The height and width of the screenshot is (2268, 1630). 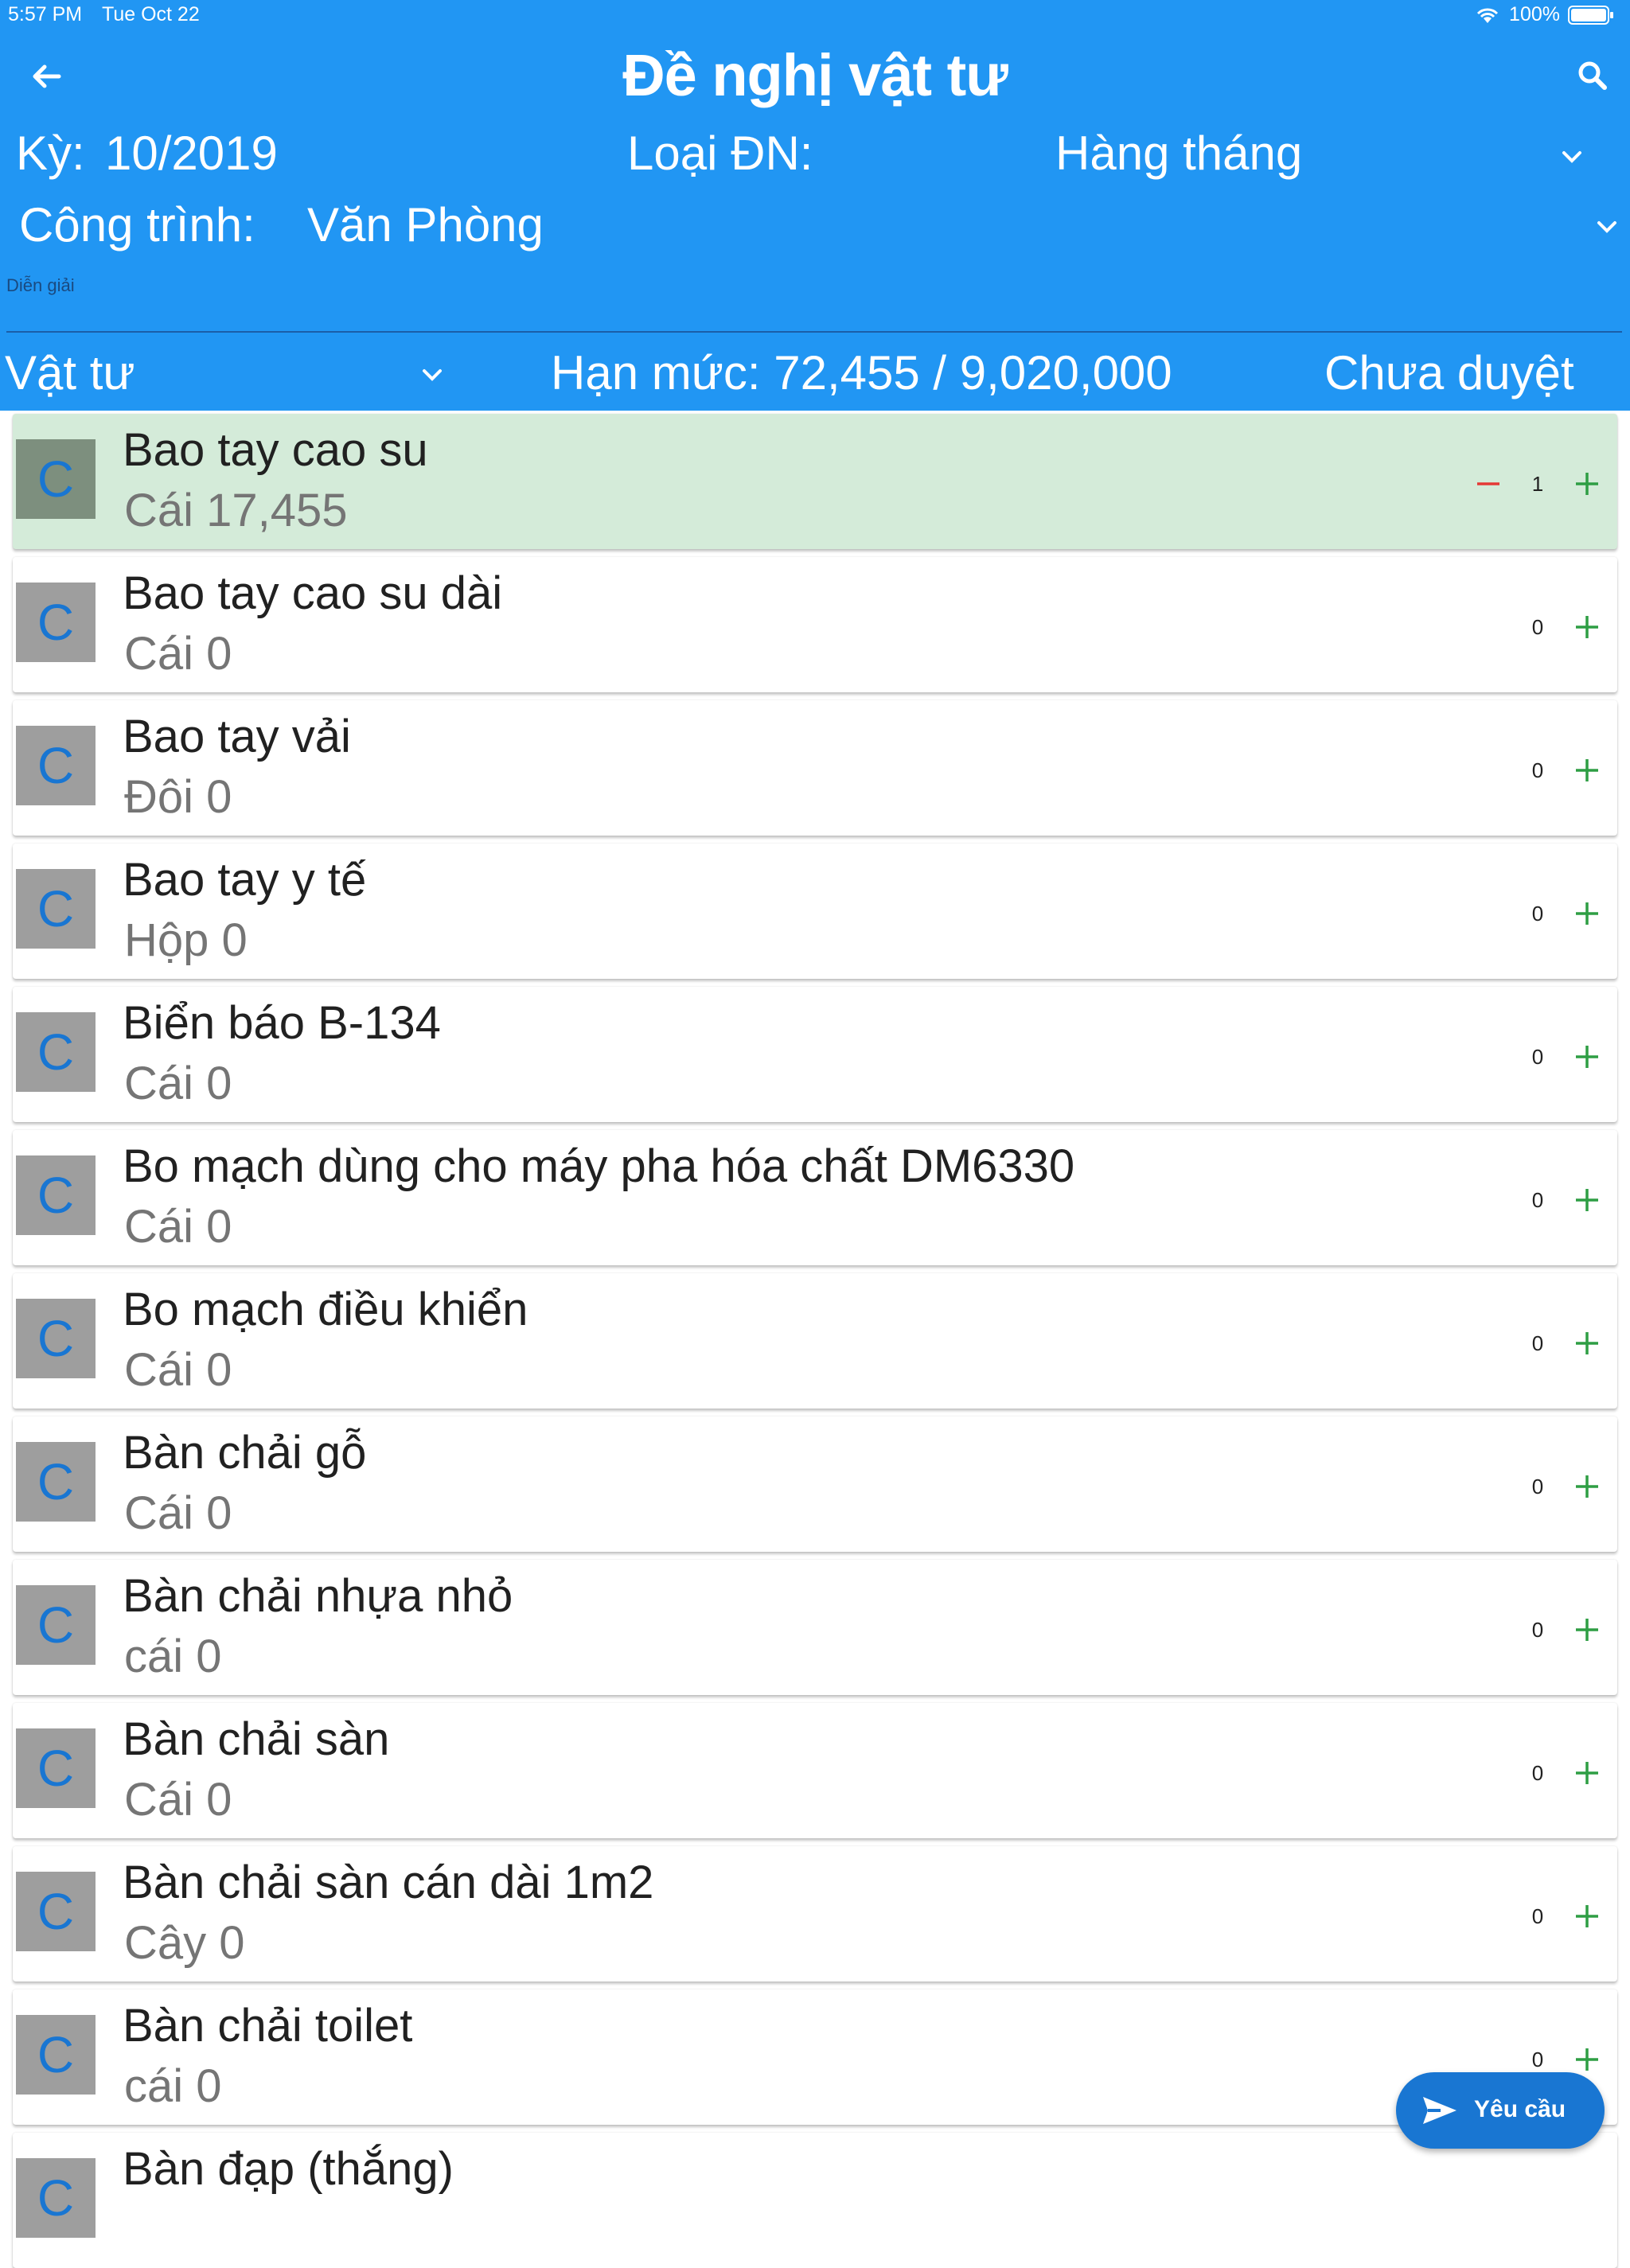 What do you see at coordinates (1439, 2110) in the screenshot?
I see `send-icon` at bounding box center [1439, 2110].